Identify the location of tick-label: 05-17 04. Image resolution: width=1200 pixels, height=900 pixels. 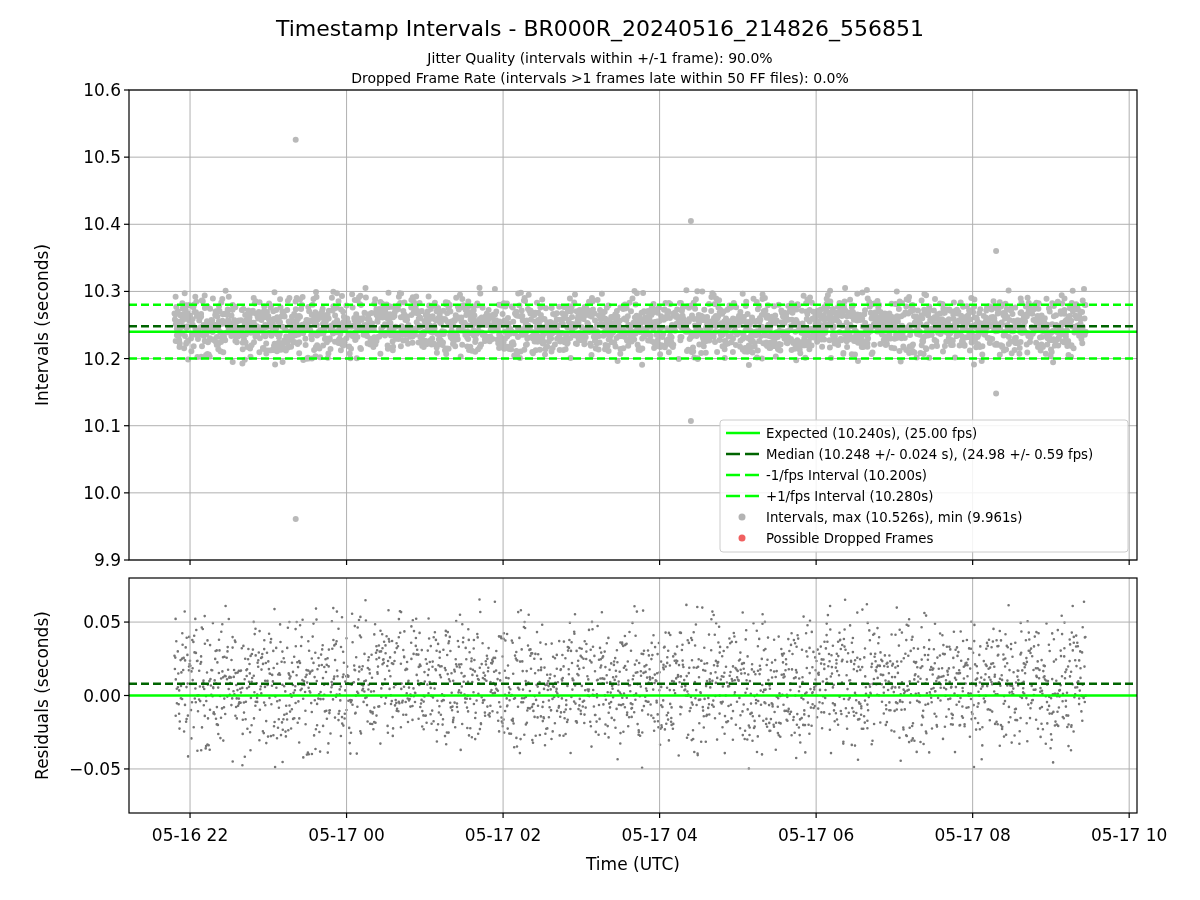
(659, 835).